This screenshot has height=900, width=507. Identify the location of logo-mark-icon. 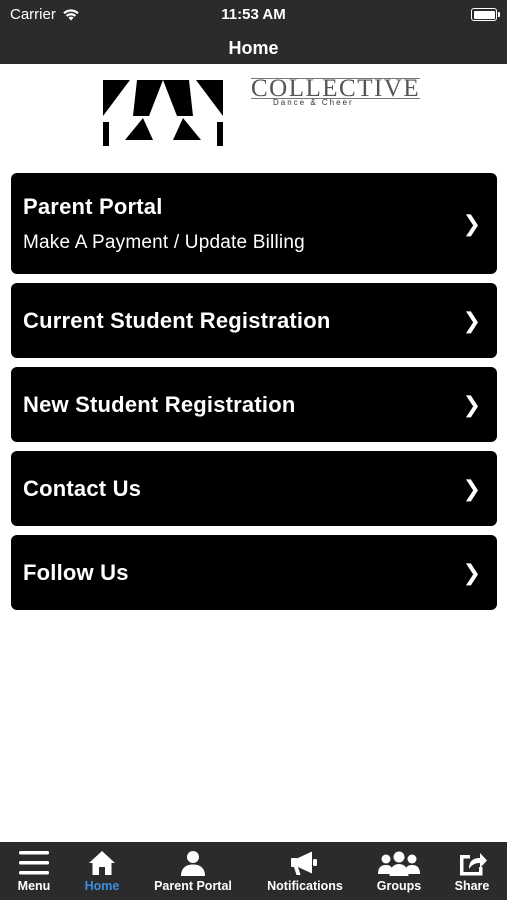
(163, 113).